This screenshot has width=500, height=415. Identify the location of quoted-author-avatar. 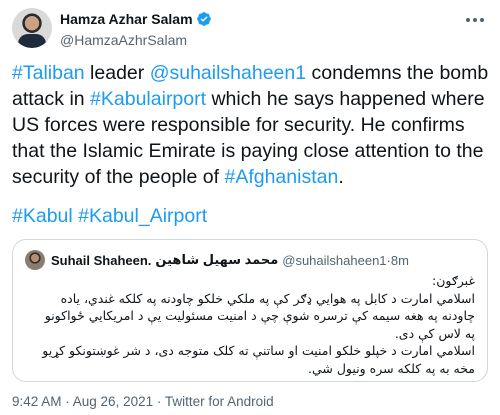
(35, 260).